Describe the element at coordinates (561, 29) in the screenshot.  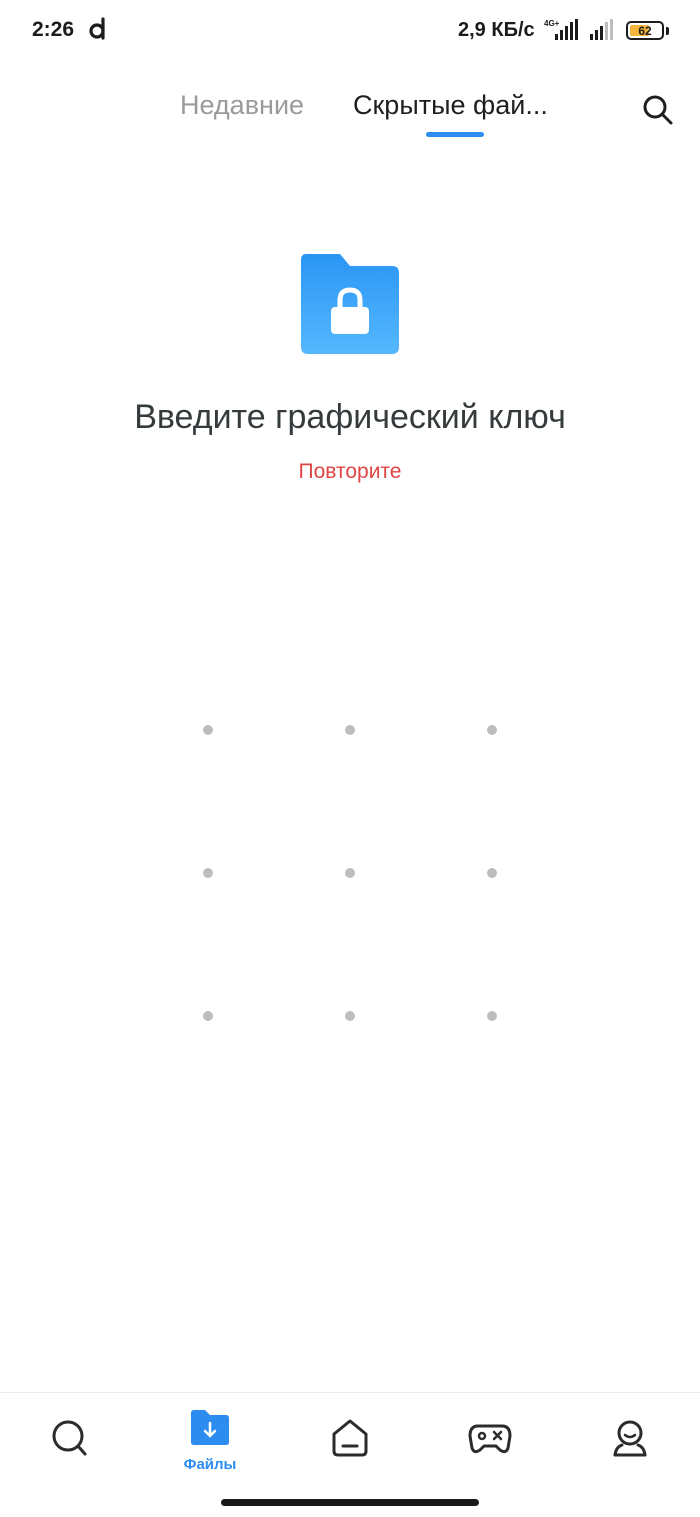
I see `signal-4g-icon: 4G+` at that location.